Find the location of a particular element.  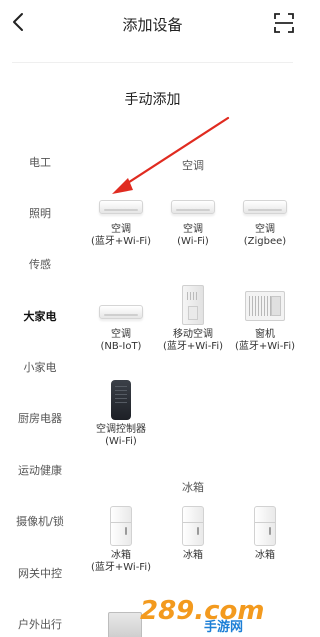

scan-icon is located at coordinates (284, 23).